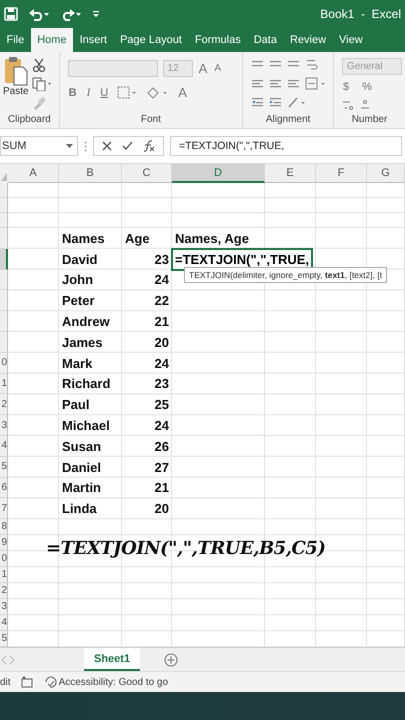 This screenshot has width=405, height=720. I want to click on redo-icon, so click(71, 14).